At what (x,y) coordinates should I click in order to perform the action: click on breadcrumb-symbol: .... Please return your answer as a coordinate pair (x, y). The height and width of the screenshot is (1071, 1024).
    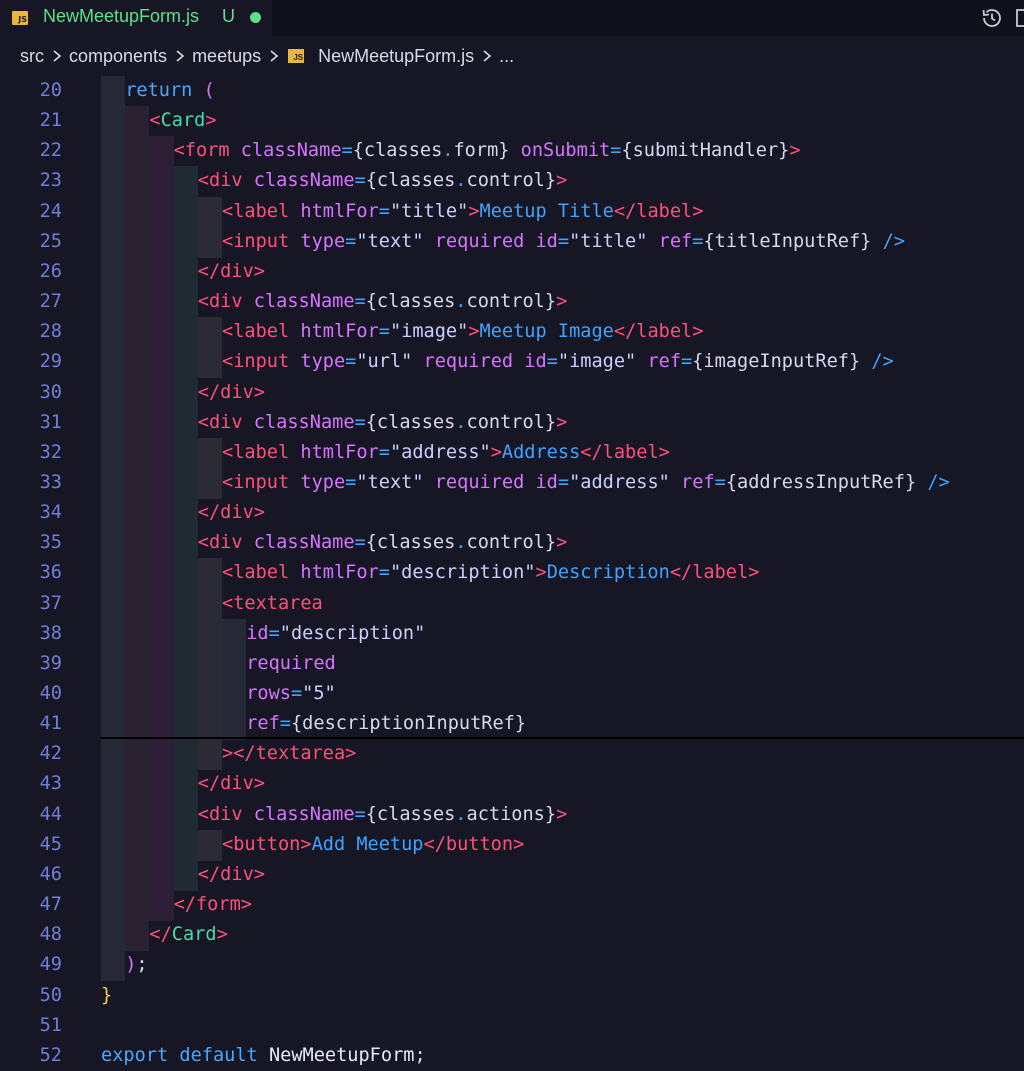
    Looking at the image, I should click on (506, 56).